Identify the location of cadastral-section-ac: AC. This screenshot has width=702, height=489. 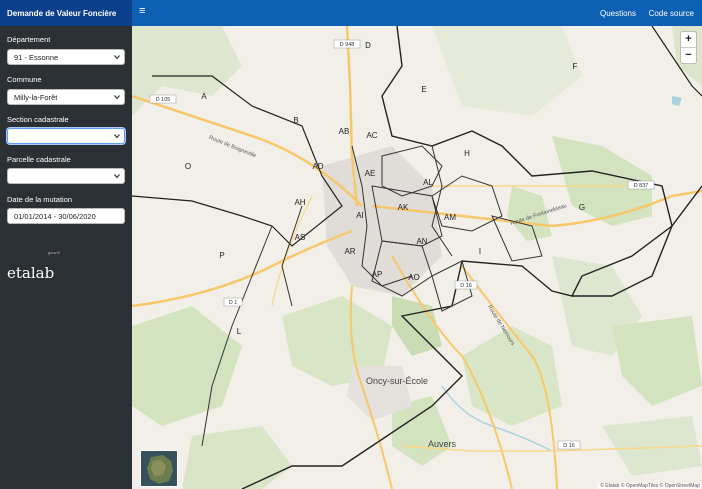
(371, 135).